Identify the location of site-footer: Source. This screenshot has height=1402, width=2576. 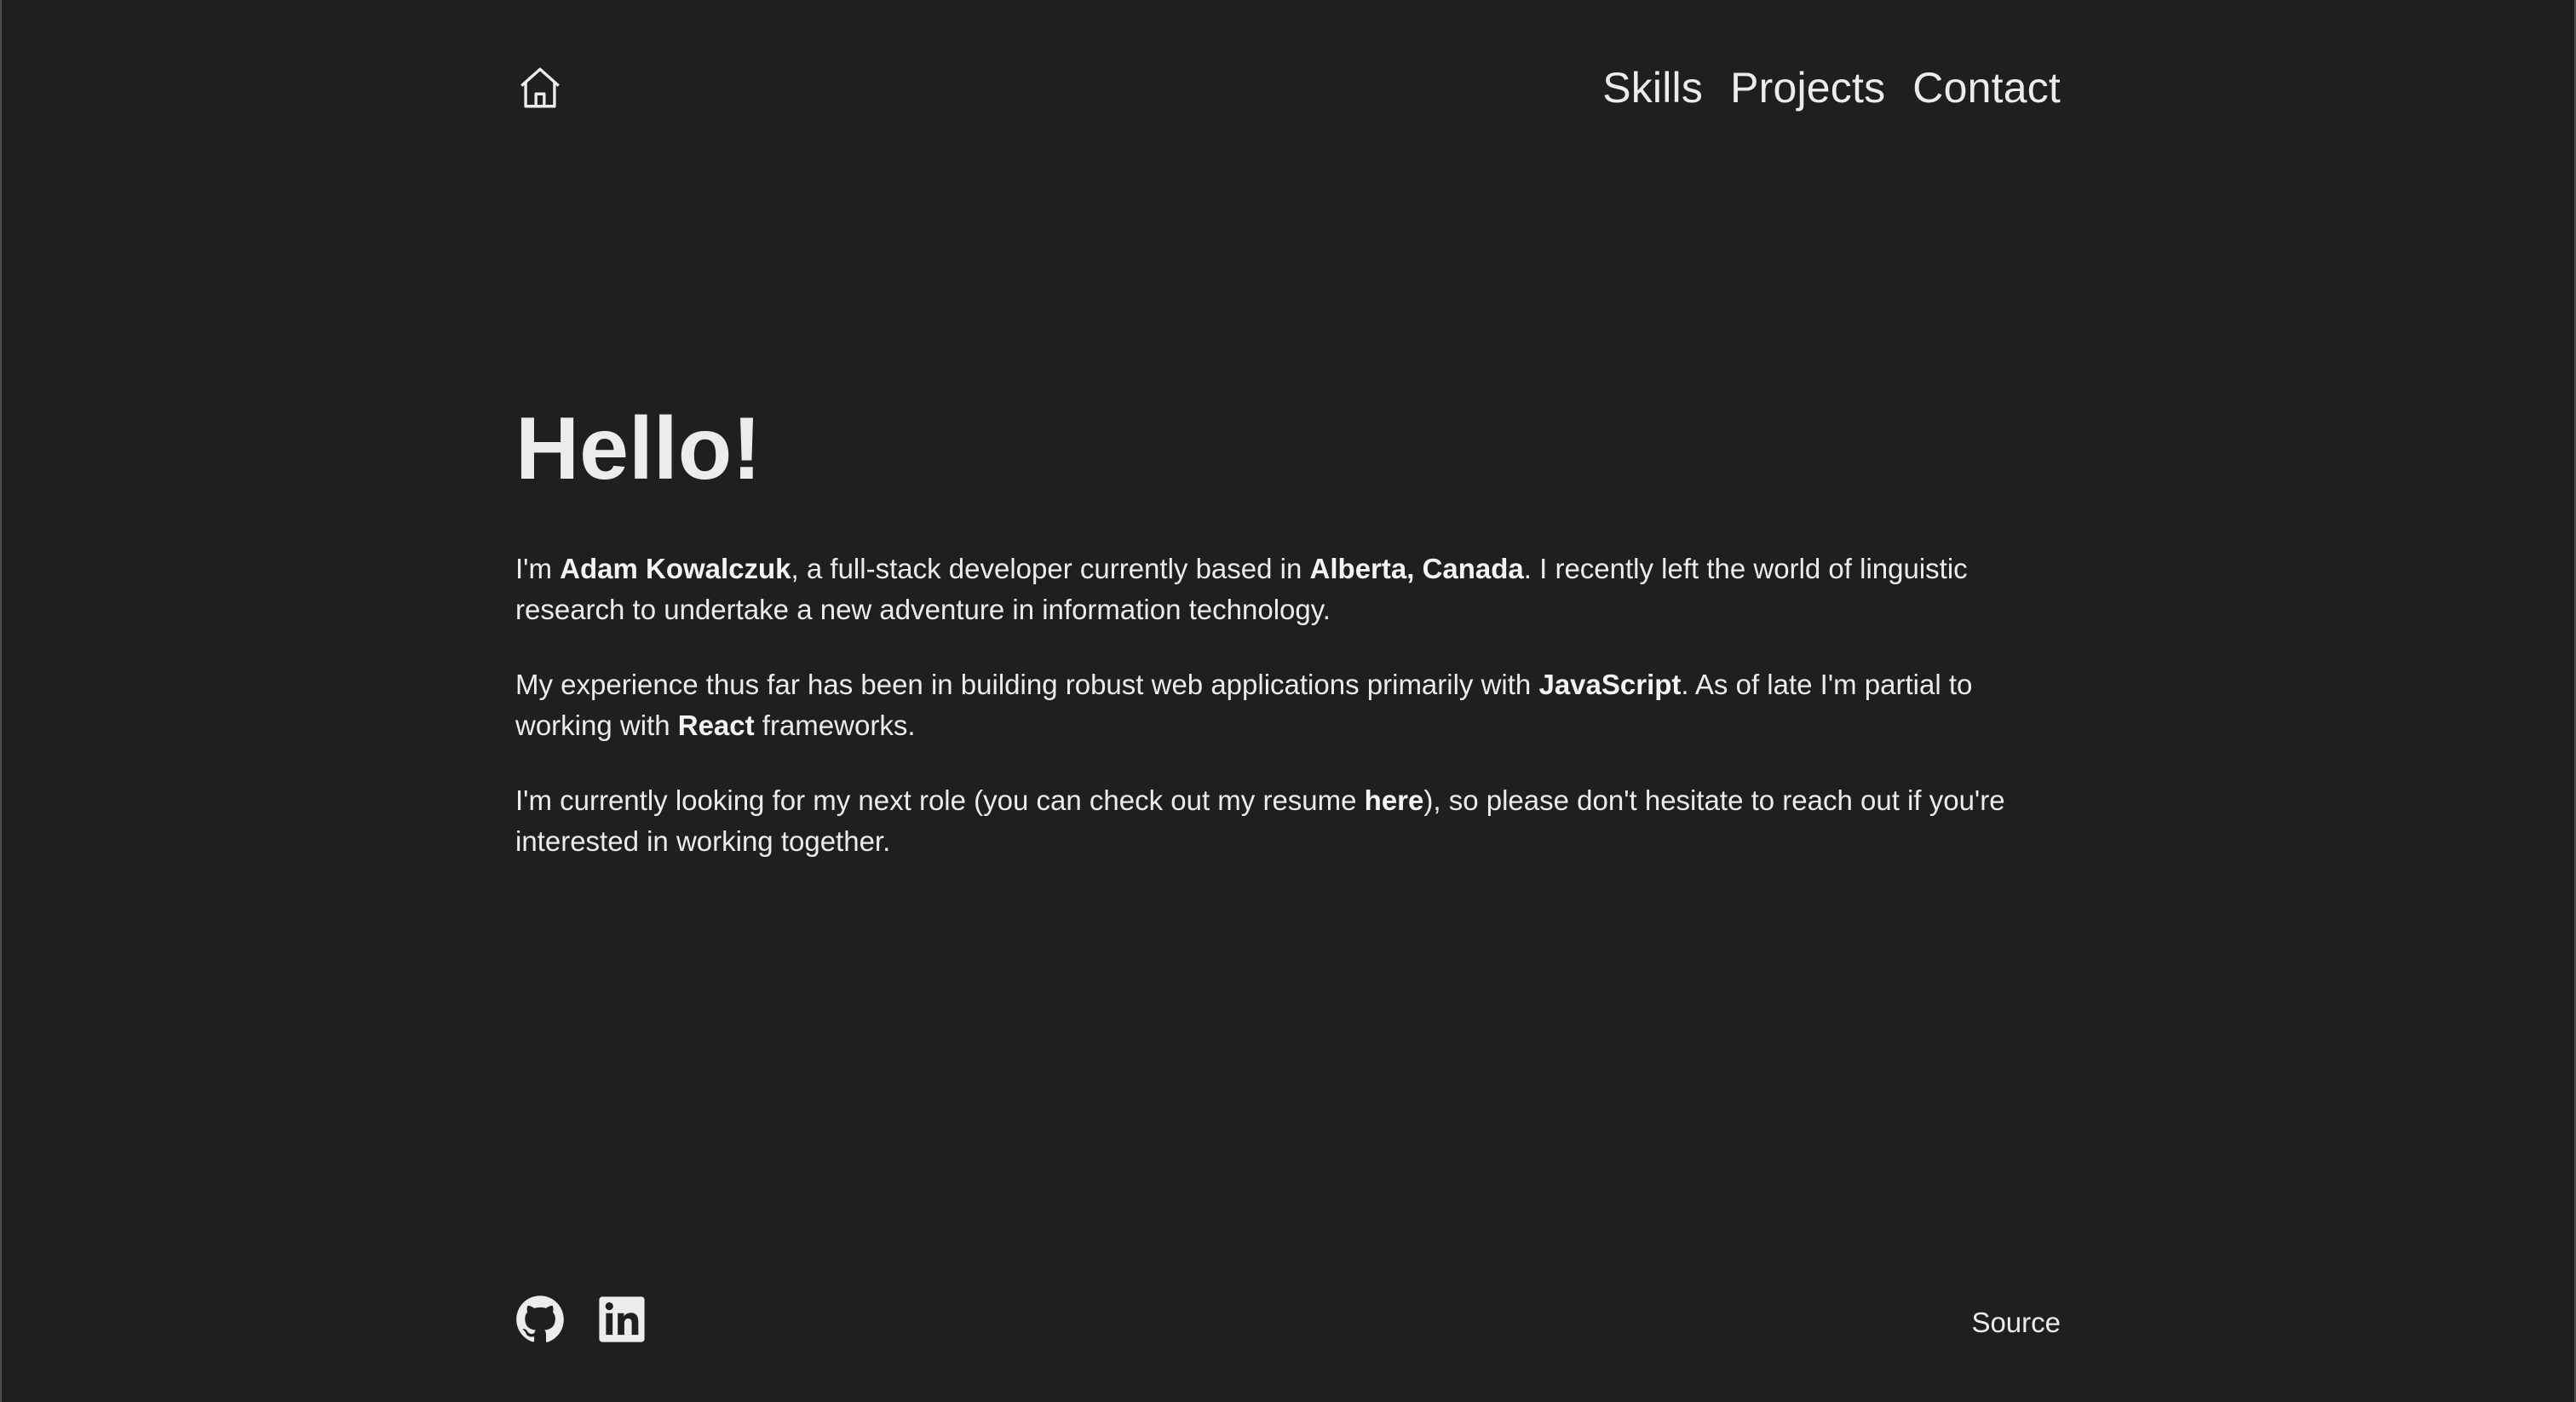
(1288, 1319).